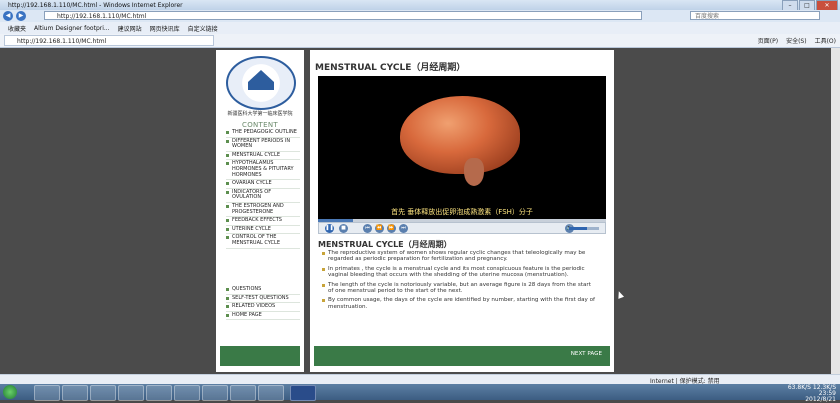 This screenshot has height=403, width=840. Describe the element at coordinates (403, 228) in the screenshot. I see `next-icon: ⏭` at that location.